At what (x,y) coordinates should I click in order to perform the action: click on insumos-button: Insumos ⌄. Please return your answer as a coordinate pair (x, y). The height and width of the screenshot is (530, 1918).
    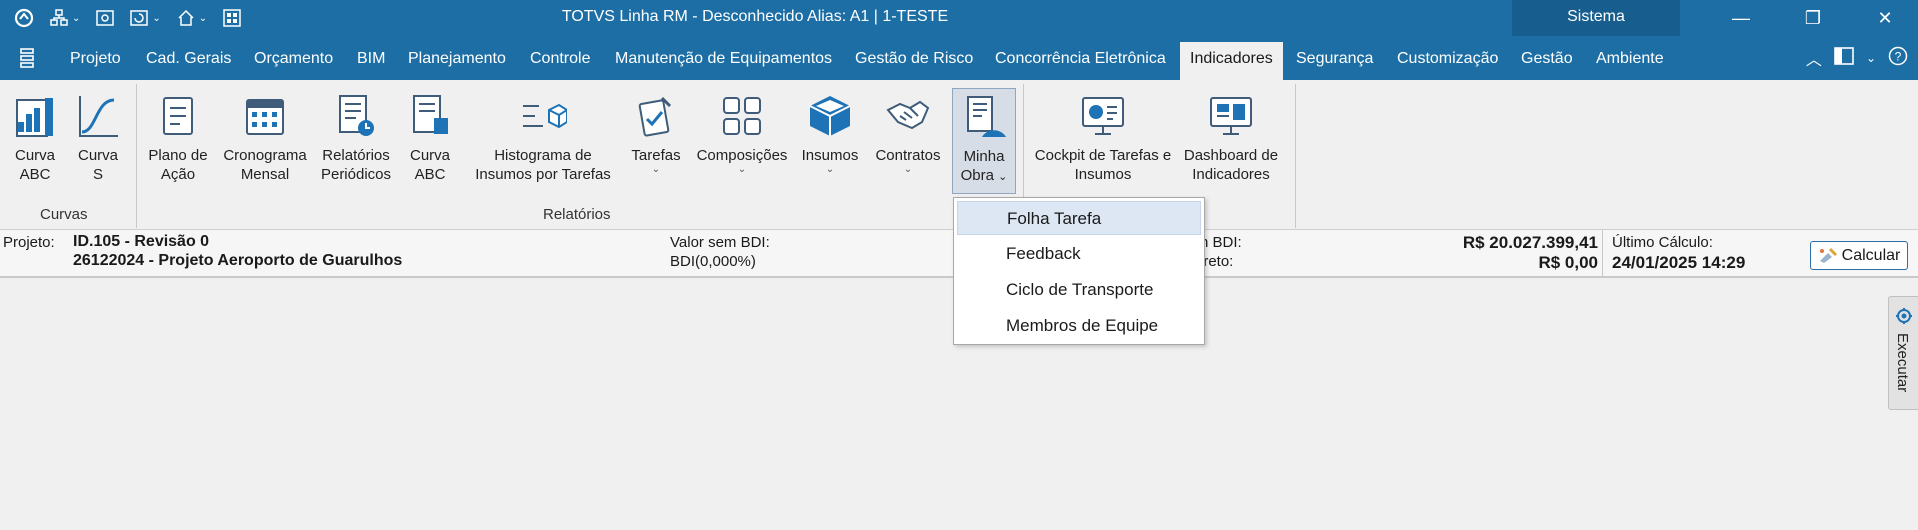
    Looking at the image, I should click on (830, 133).